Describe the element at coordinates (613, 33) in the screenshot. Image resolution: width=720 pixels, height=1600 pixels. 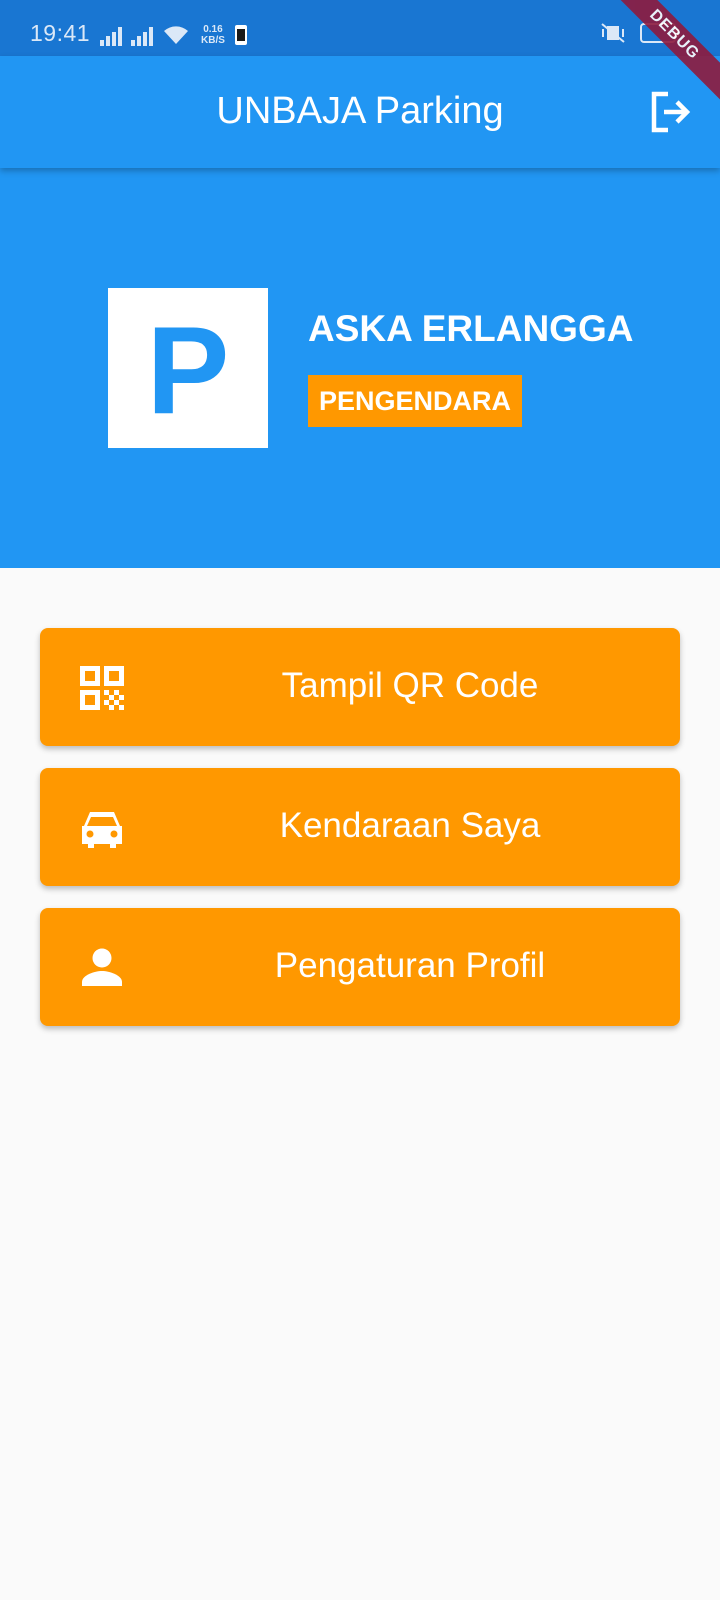
I see `vibrate-icon` at that location.